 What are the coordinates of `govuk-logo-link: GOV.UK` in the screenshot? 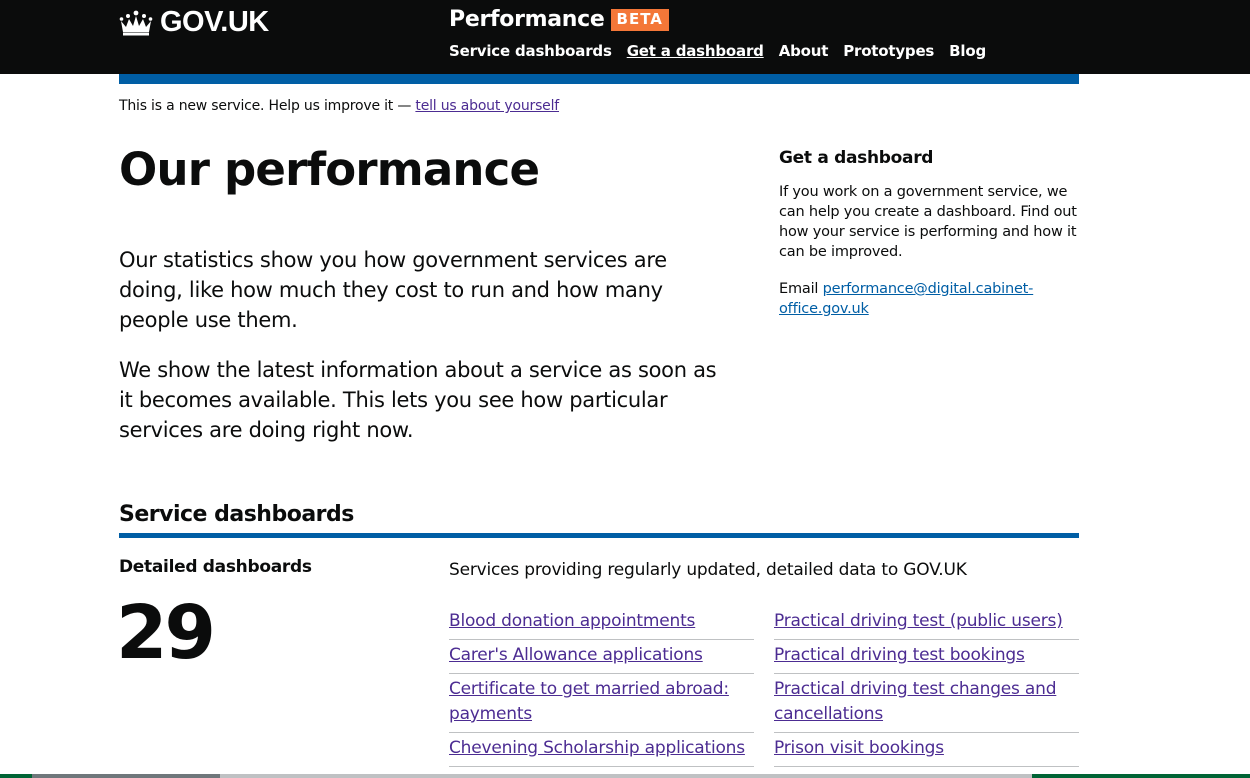 It's located at (194, 22).